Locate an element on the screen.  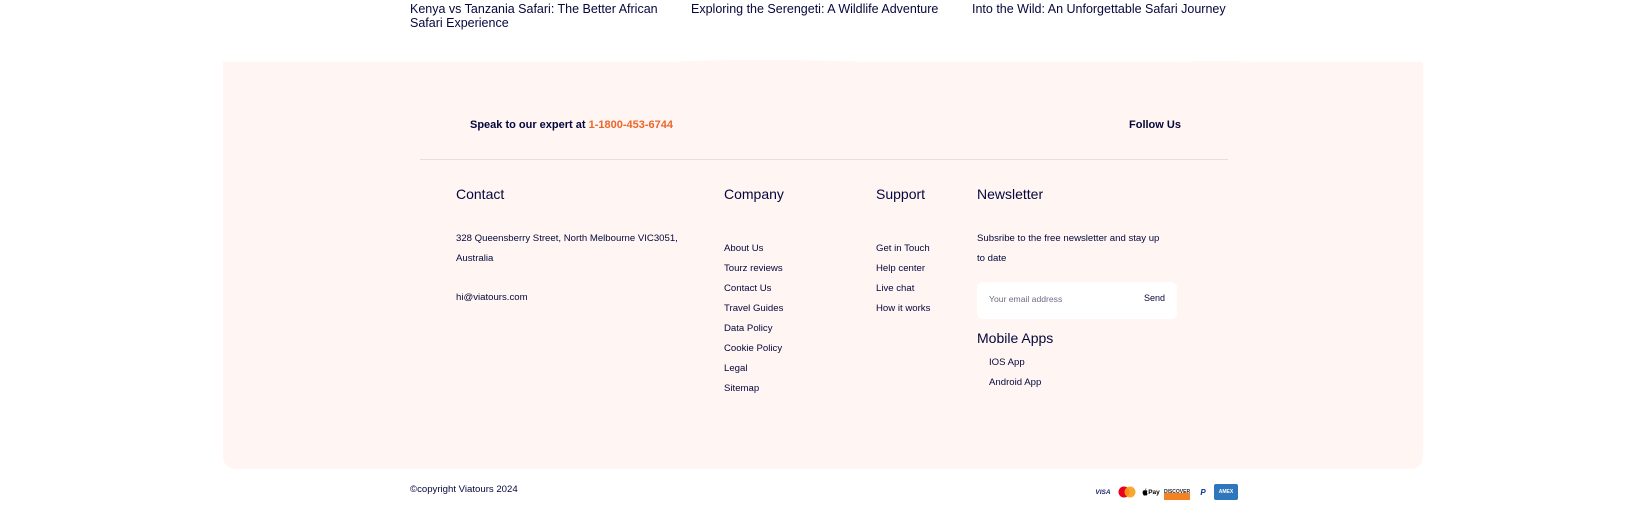
expert-phone-link: 1-1800-453-6744 is located at coordinates (631, 125).